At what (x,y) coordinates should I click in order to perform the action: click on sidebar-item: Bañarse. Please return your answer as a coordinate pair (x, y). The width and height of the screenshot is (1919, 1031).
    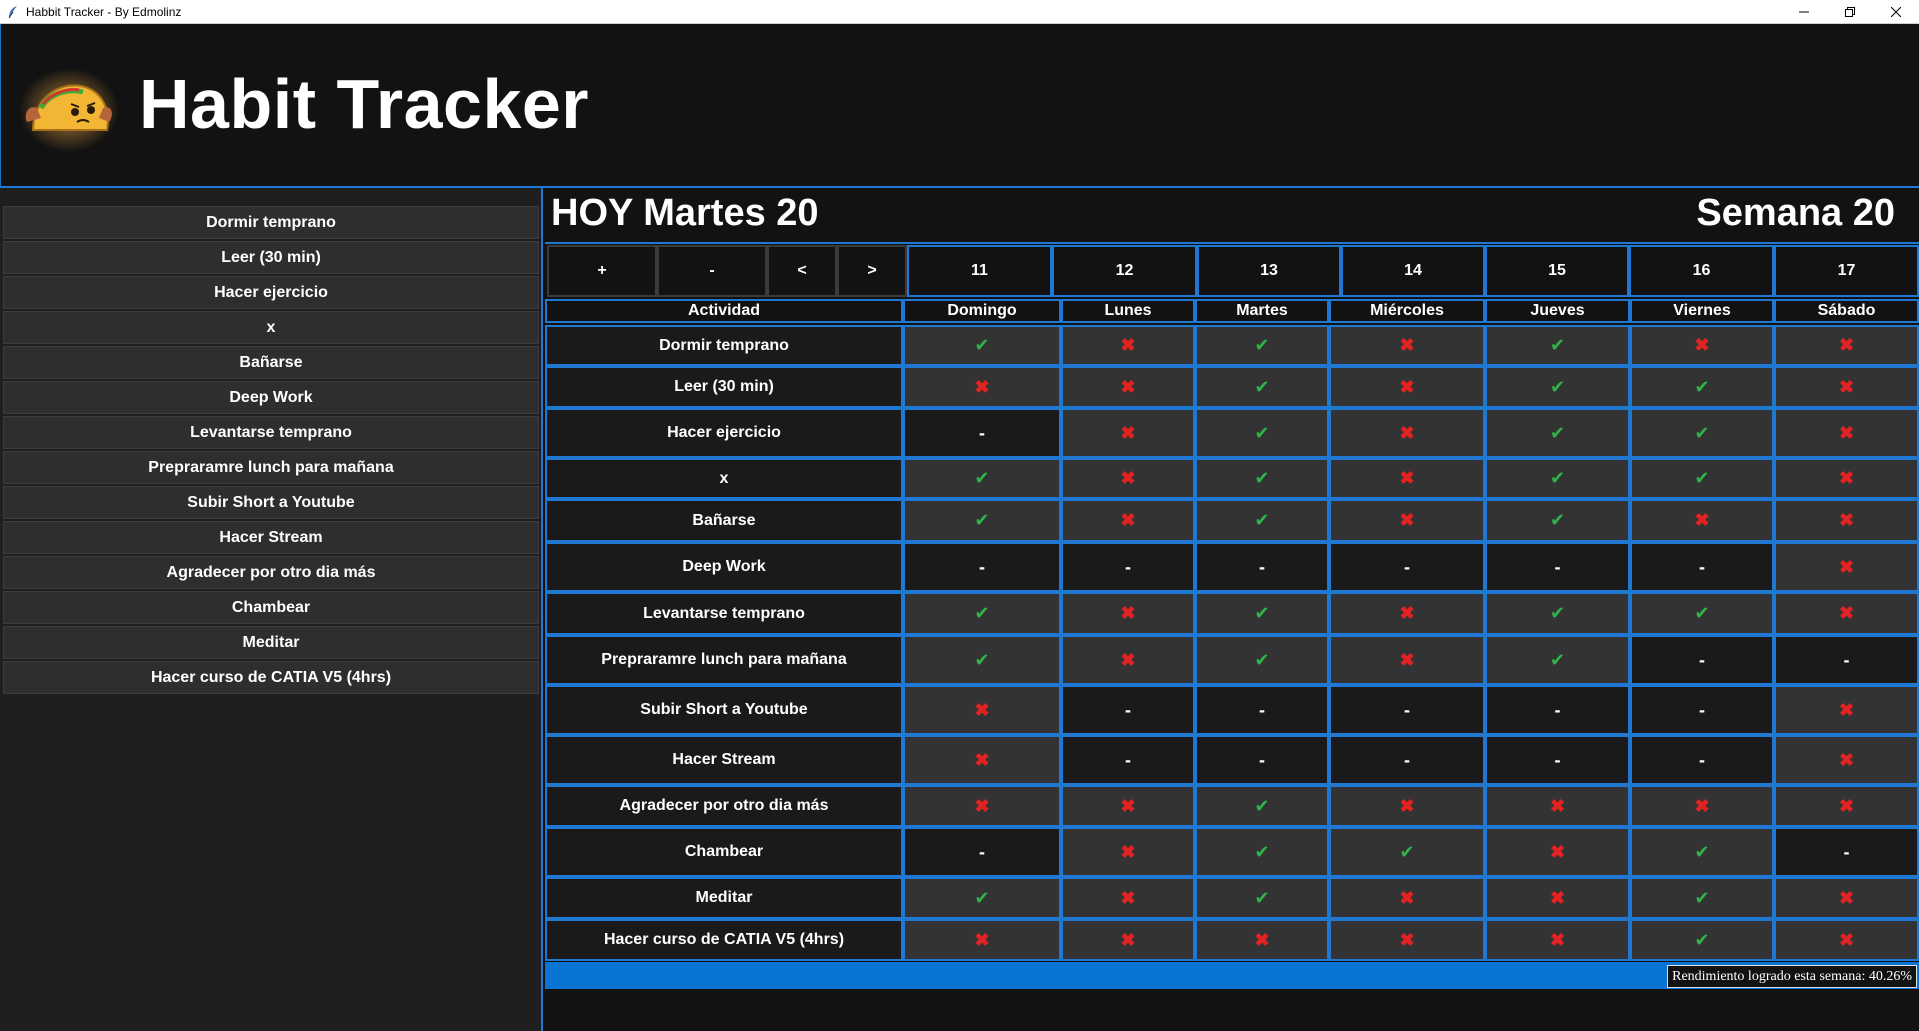
    Looking at the image, I should click on (271, 362).